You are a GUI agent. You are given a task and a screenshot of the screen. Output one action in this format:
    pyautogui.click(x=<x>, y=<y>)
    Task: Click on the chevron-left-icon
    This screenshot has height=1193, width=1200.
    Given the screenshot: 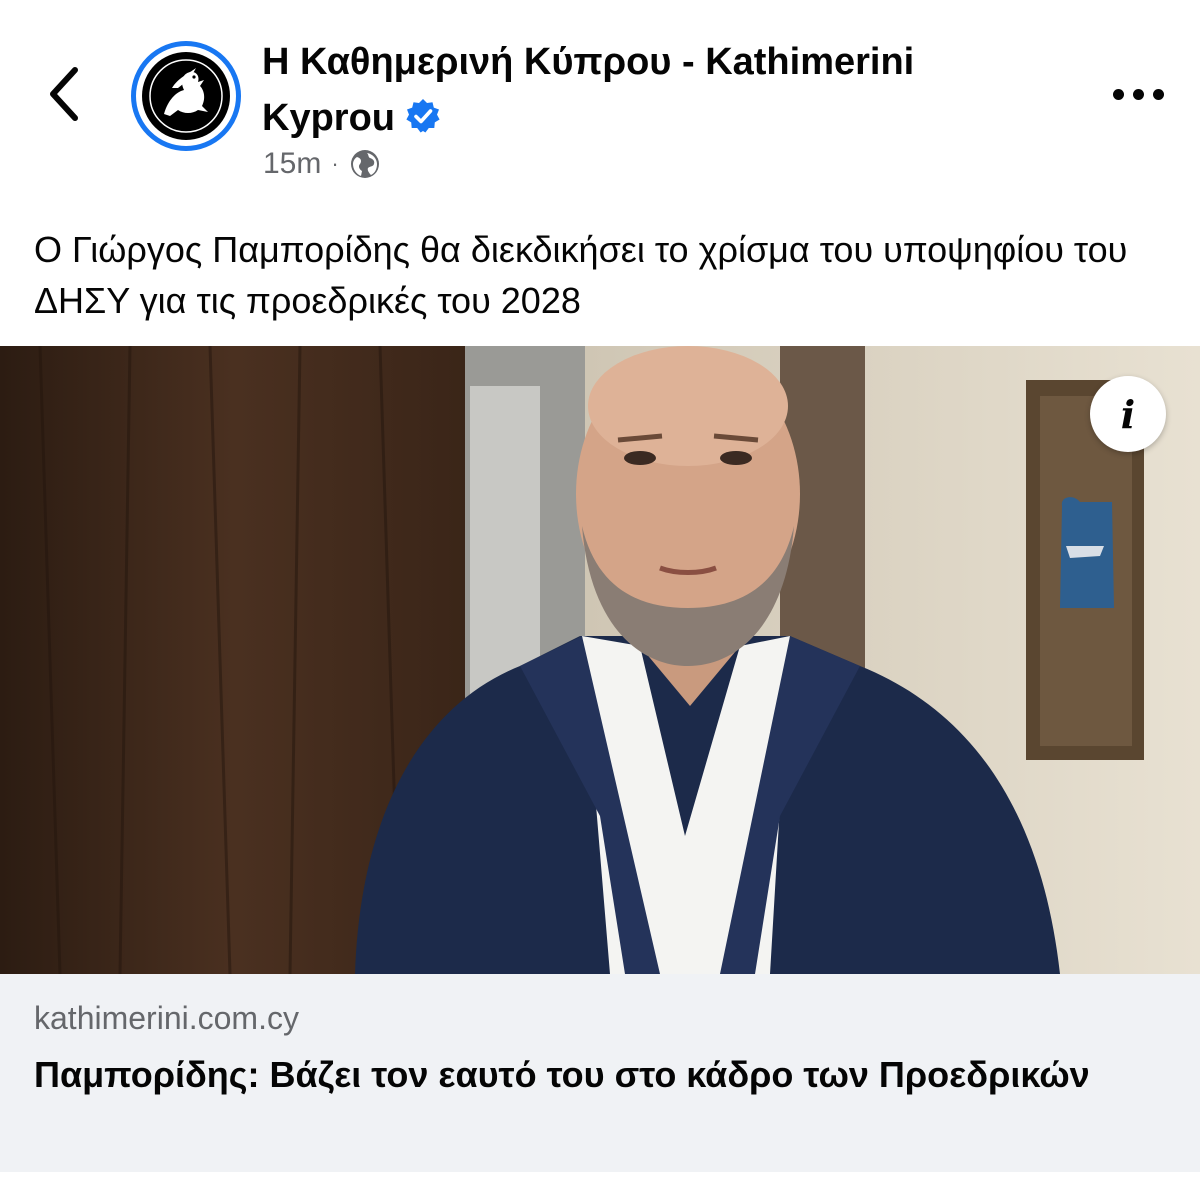 What is the action you would take?
    pyautogui.click(x=64, y=94)
    